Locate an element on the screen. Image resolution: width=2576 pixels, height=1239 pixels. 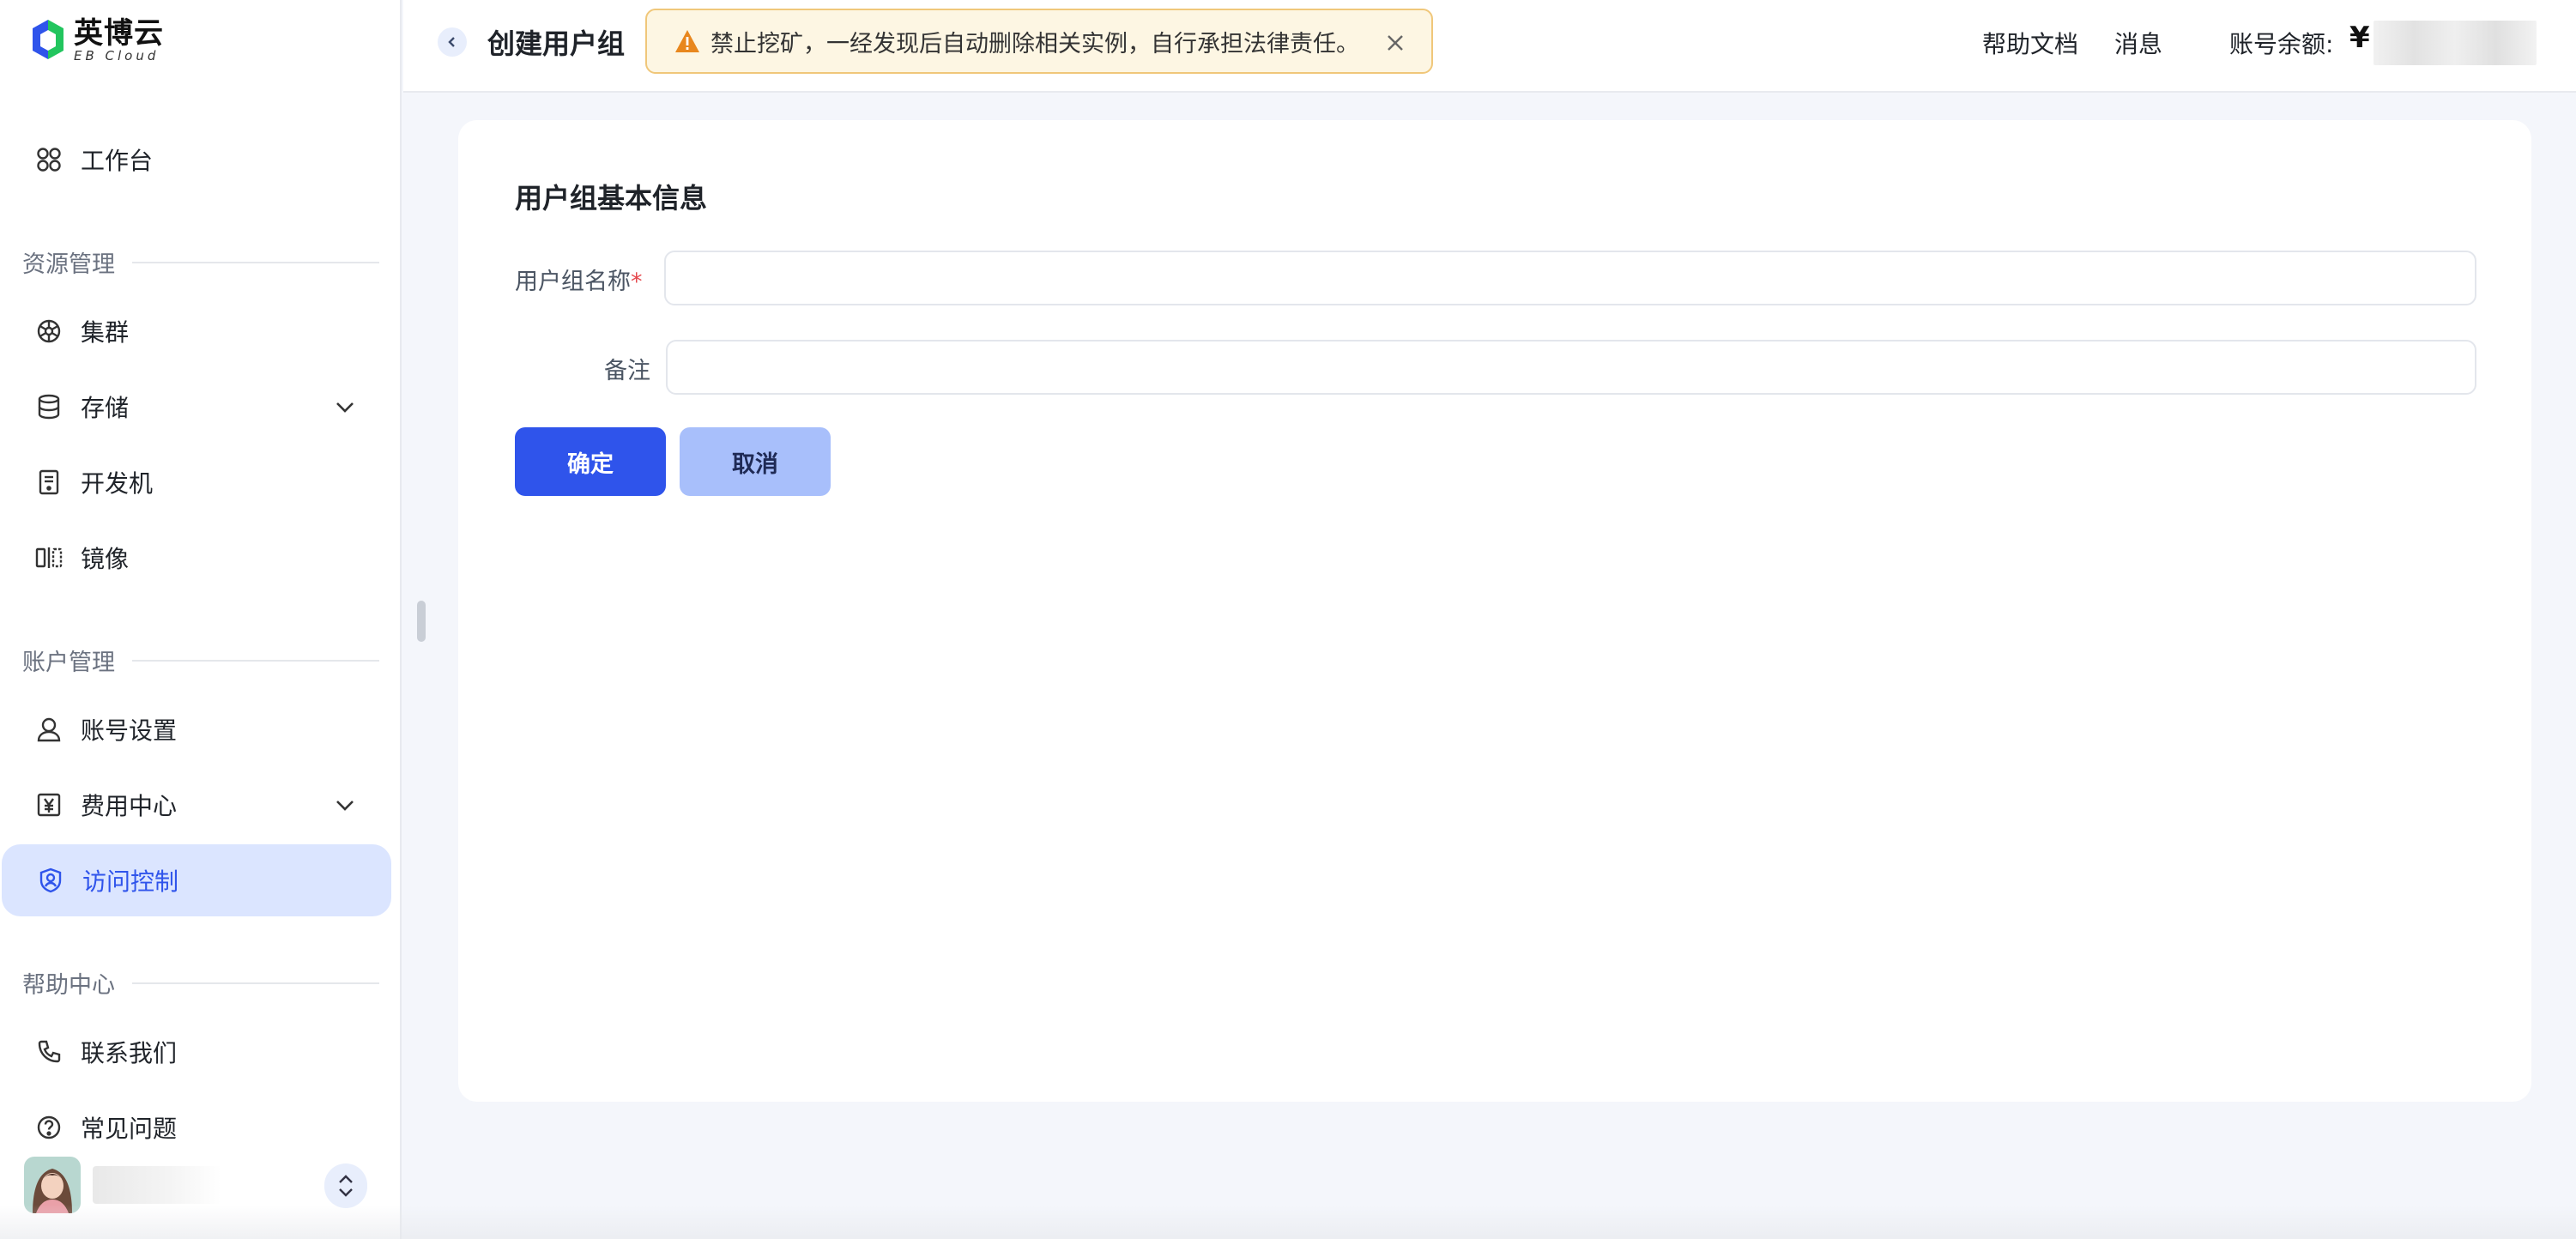
balance-value-redacted is located at coordinates (2455, 43).